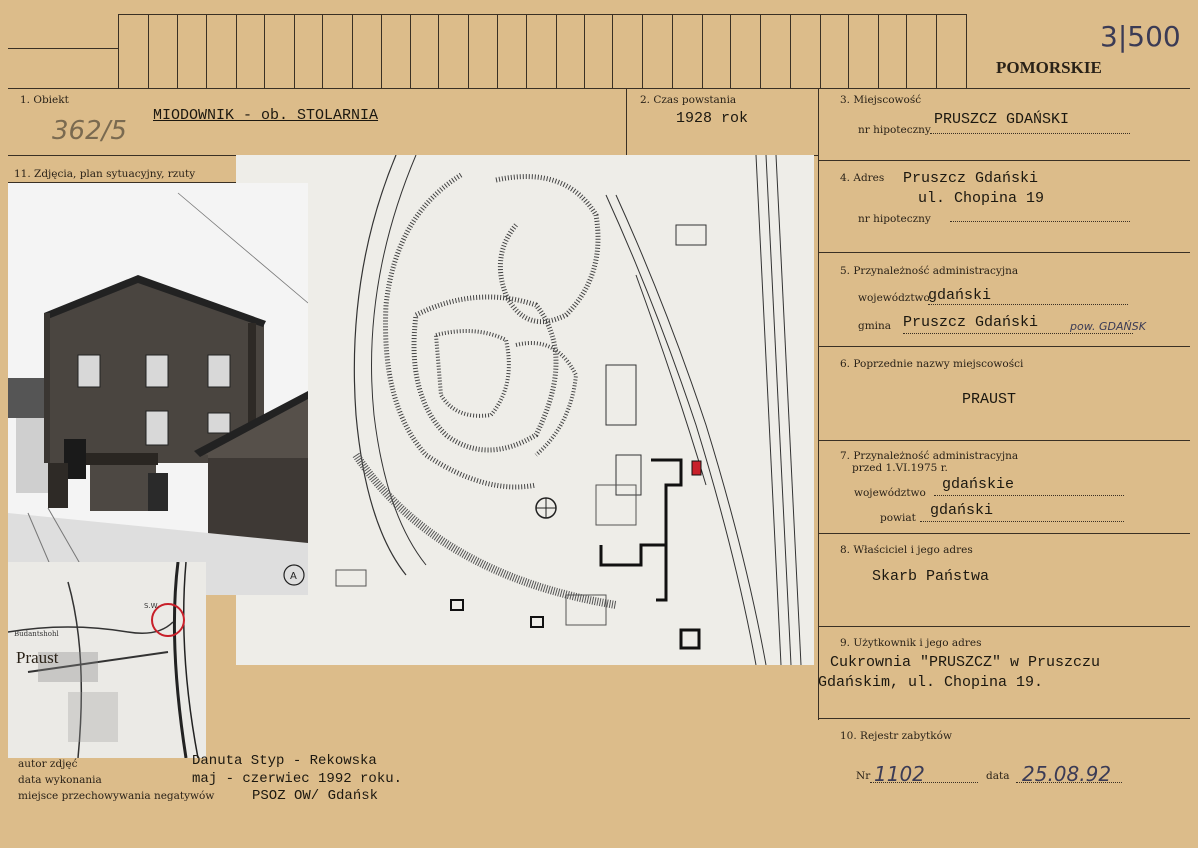 The height and width of the screenshot is (848, 1198). Describe the element at coordinates (900, 468) in the screenshot. I see `field7-label-line2: przed 1.VI.1975 r.` at that location.